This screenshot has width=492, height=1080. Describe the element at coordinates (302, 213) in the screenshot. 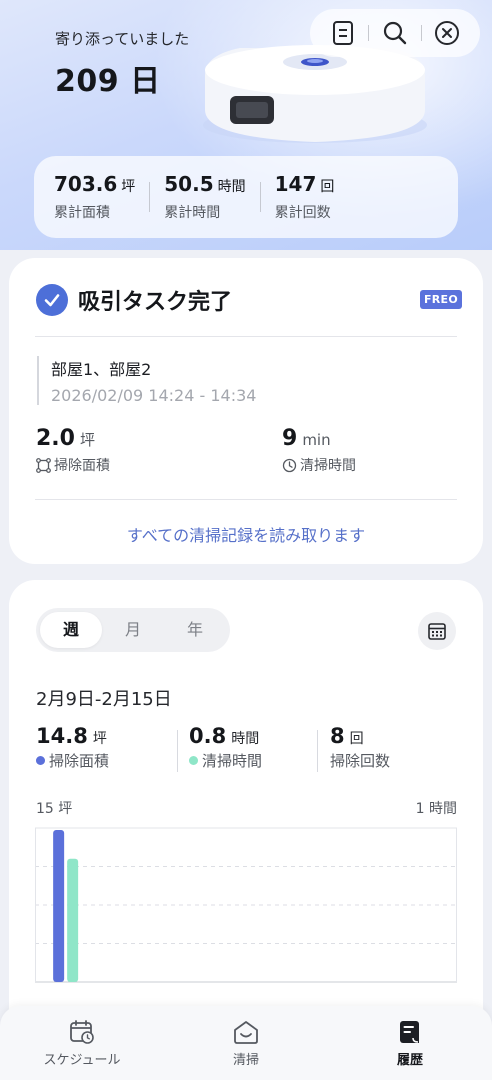

I see `cumulative-count-label: 累計回数` at that location.